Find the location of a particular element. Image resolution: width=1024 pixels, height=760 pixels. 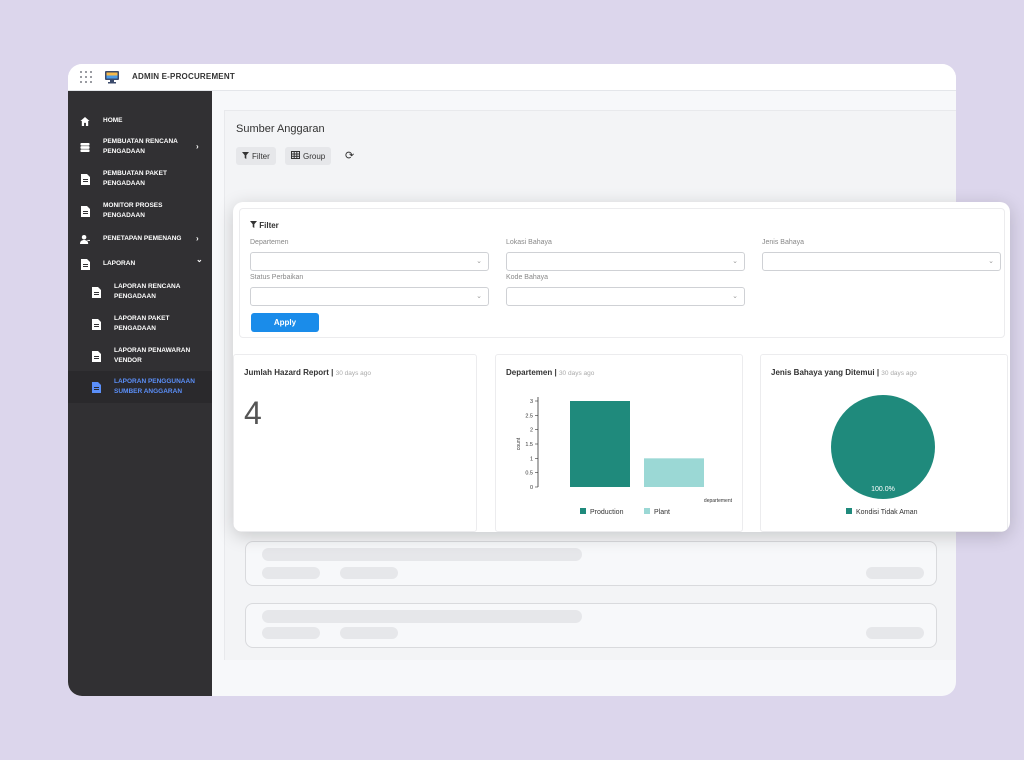

sidebar-item-laporan-rencana: LAPORAN RENCANA PENGADAAN is located at coordinates (140, 292).